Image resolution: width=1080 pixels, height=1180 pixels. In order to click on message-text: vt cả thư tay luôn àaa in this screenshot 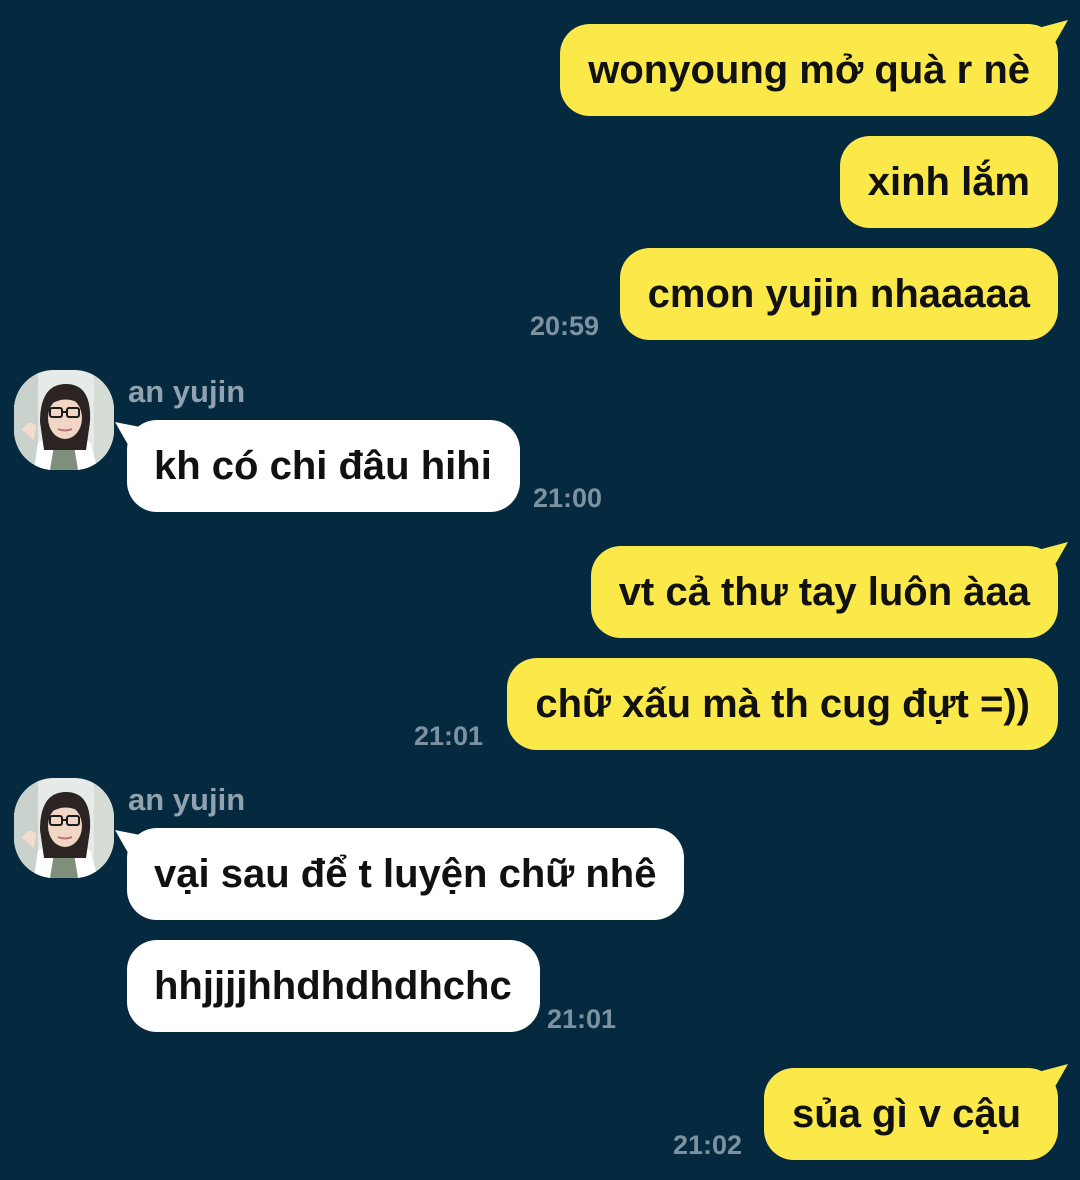, I will do `click(824, 592)`.